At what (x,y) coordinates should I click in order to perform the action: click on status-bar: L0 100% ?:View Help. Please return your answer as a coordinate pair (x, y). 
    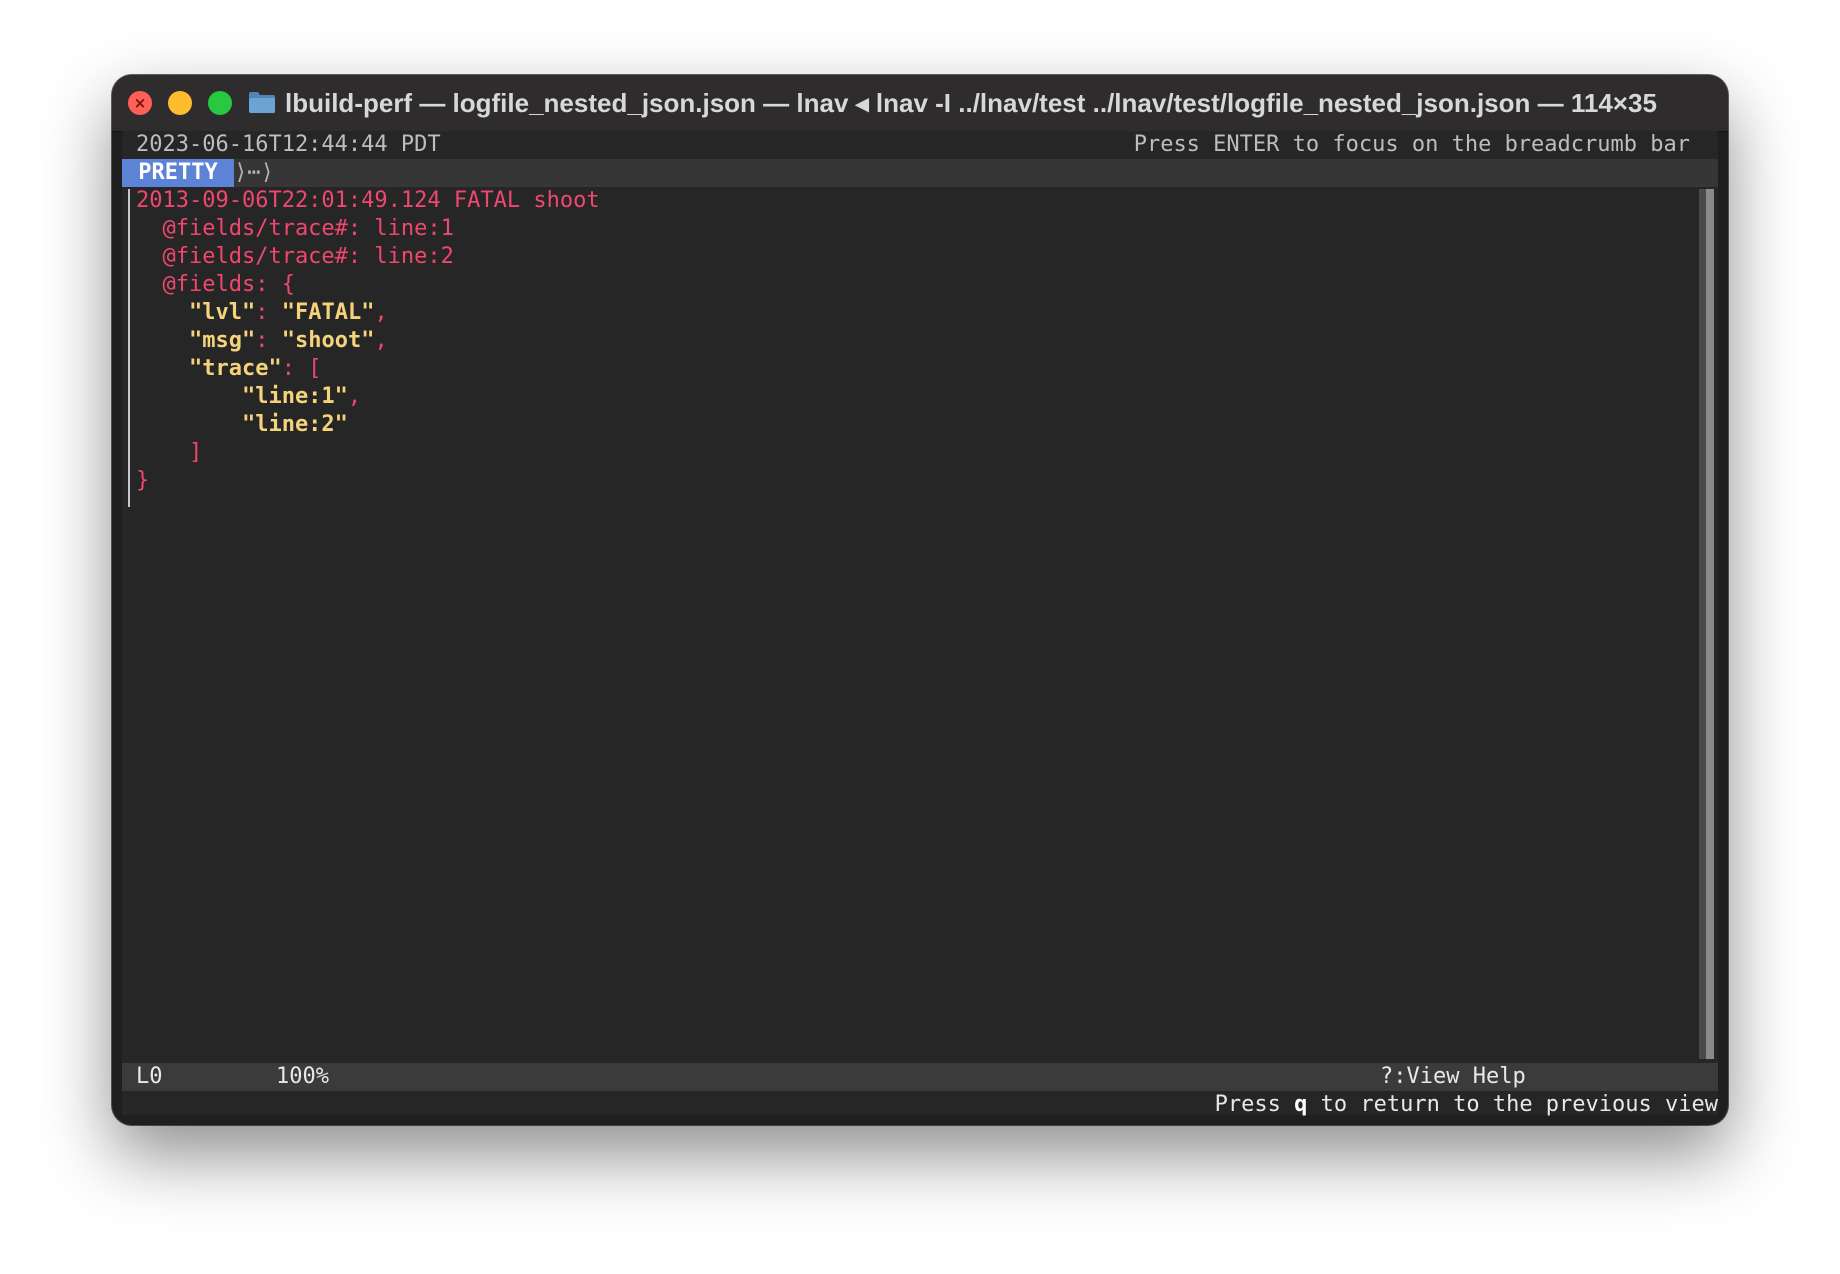
    Looking at the image, I should click on (920, 1077).